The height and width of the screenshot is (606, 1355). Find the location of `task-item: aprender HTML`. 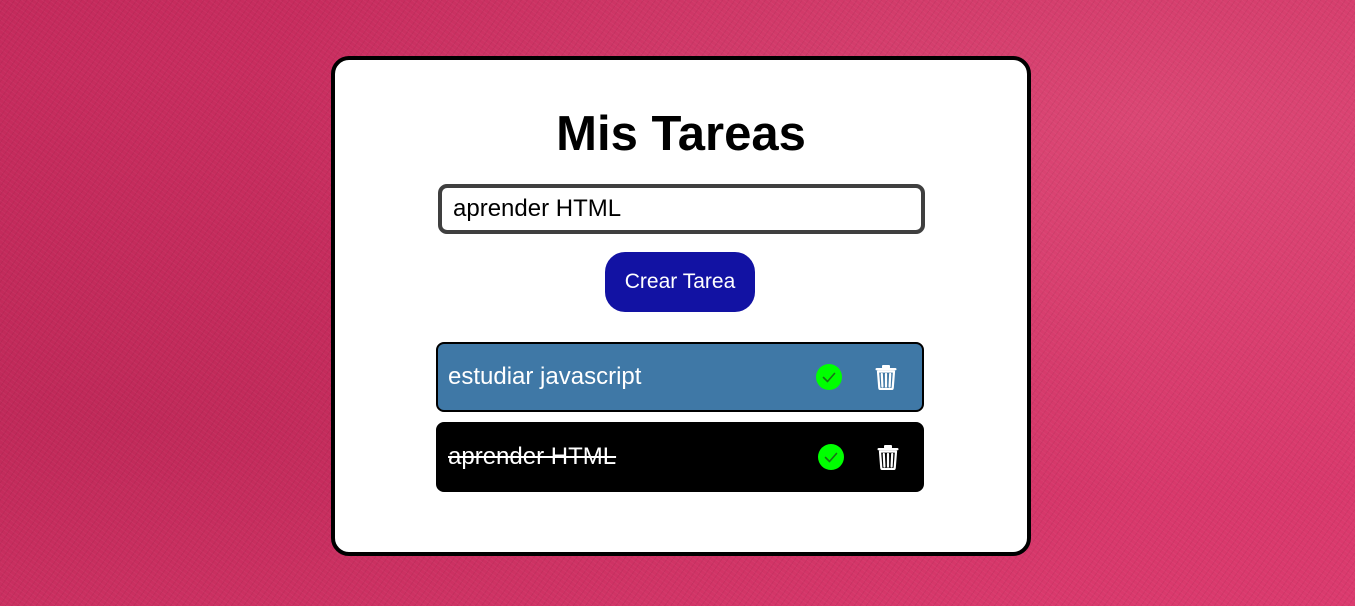

task-item: aprender HTML is located at coordinates (680, 457).